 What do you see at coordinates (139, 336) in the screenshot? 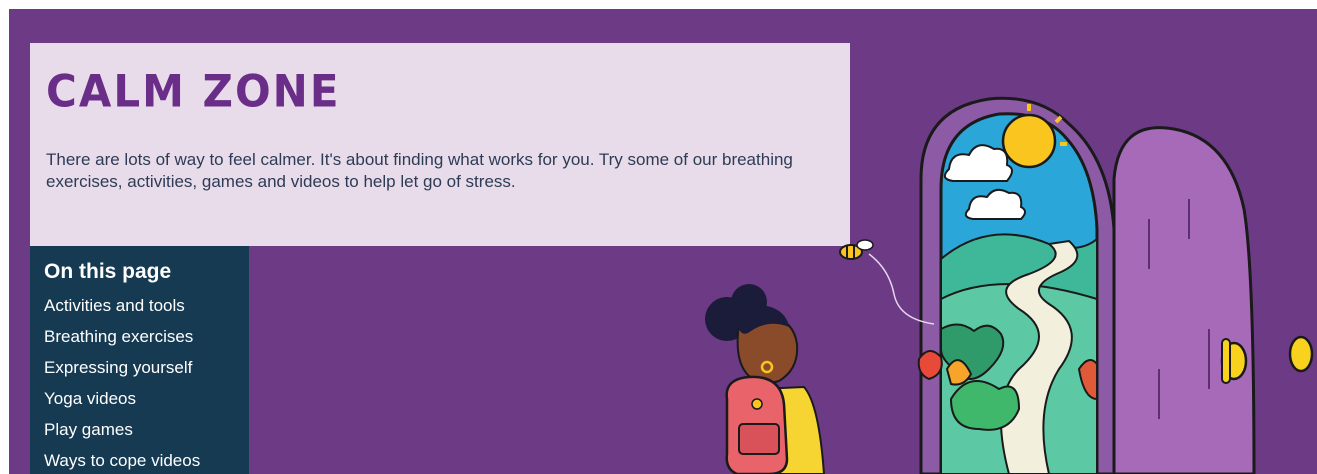
I see `toc-link-breathing: Breathing exercises` at bounding box center [139, 336].